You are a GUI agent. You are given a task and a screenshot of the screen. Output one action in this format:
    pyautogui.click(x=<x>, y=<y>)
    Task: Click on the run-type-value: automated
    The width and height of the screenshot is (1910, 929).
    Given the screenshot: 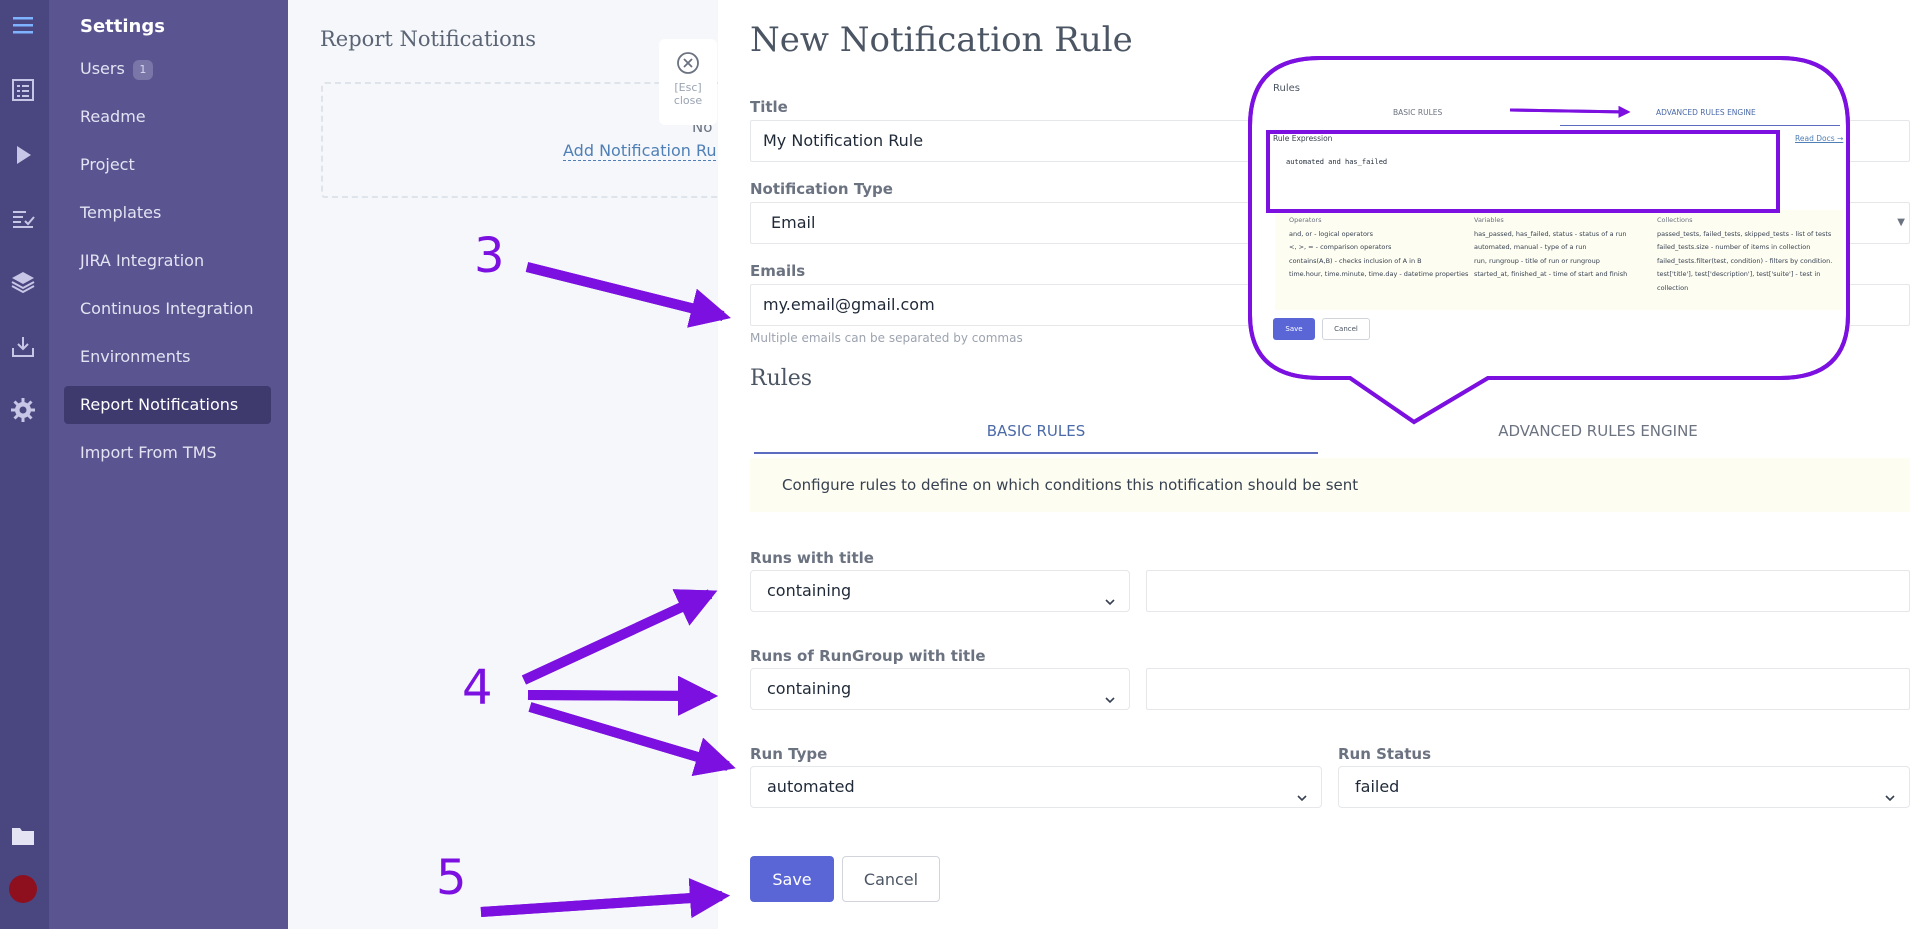 What is the action you would take?
    pyautogui.click(x=811, y=786)
    